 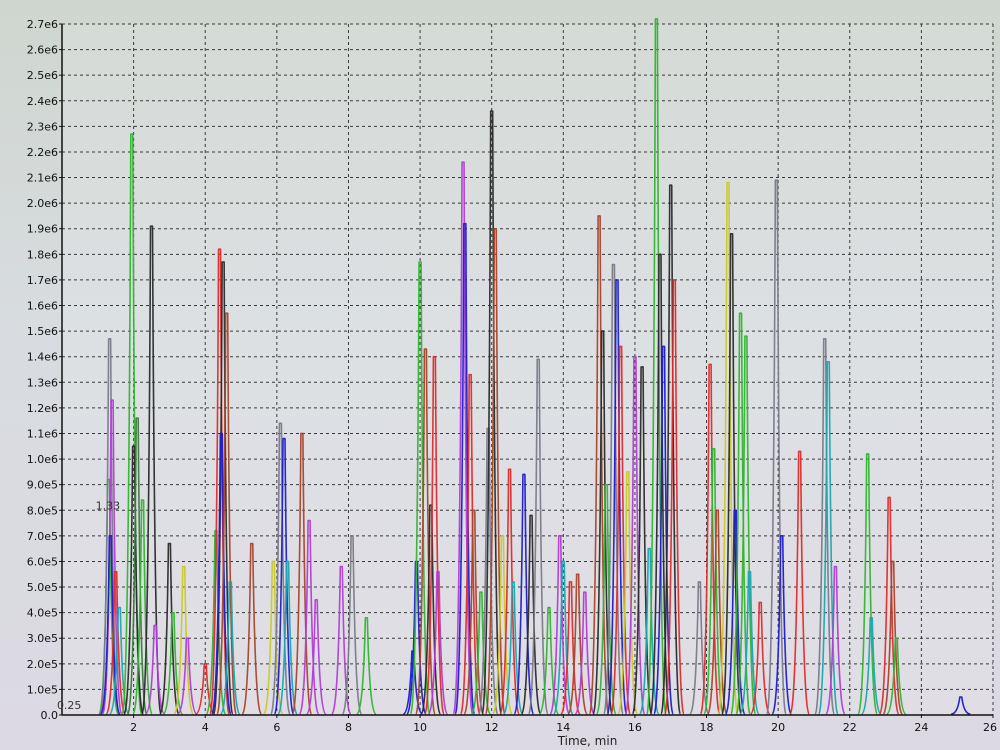 What do you see at coordinates (42, 459) in the screenshot?
I see `y-tick-label: 1.0e6` at bounding box center [42, 459].